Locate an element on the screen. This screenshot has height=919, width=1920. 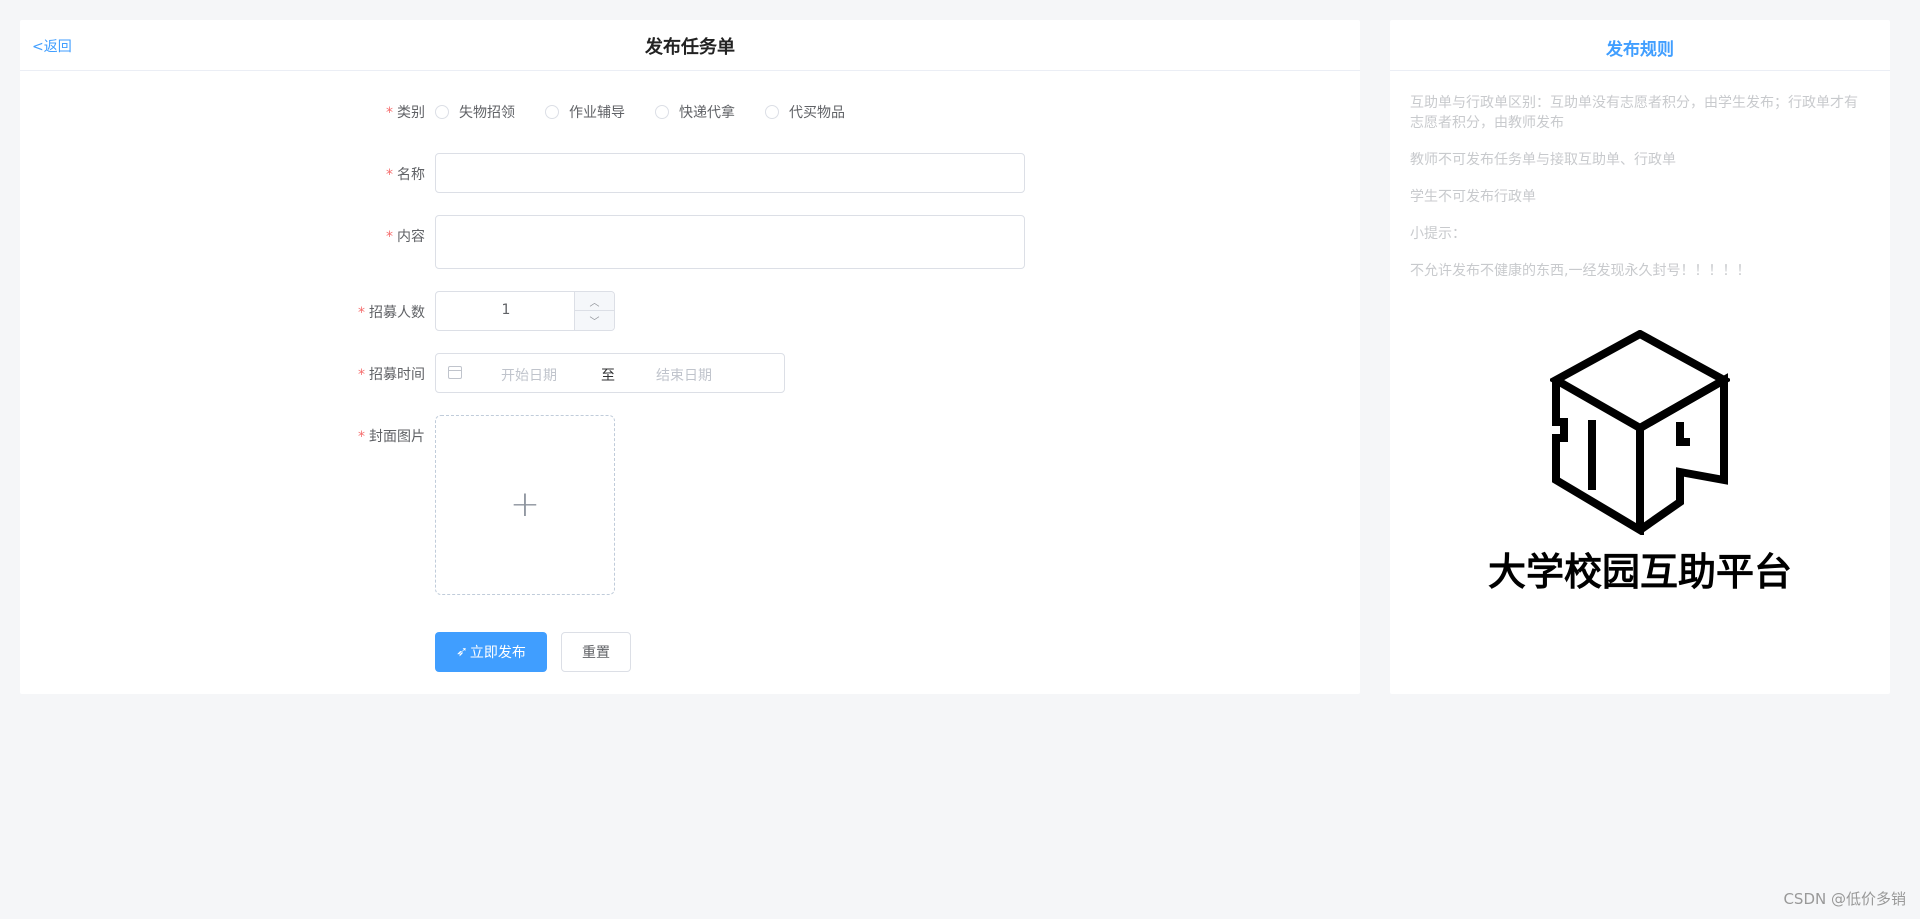
rule-item: 小提示： is located at coordinates (1438, 234).